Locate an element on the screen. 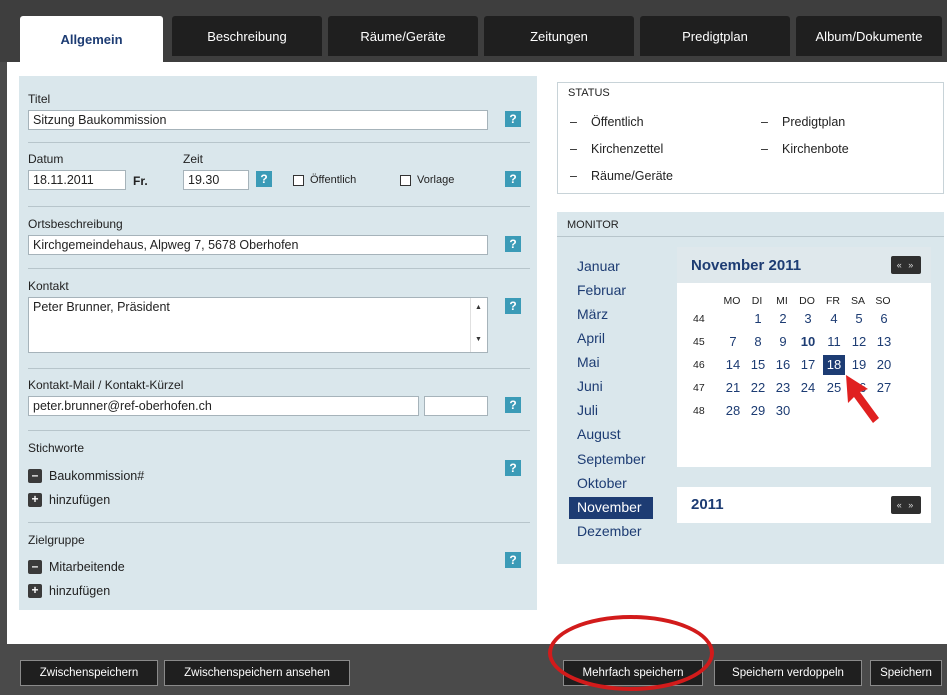  scroll-up-icon: ▲ is located at coordinates (478, 307).